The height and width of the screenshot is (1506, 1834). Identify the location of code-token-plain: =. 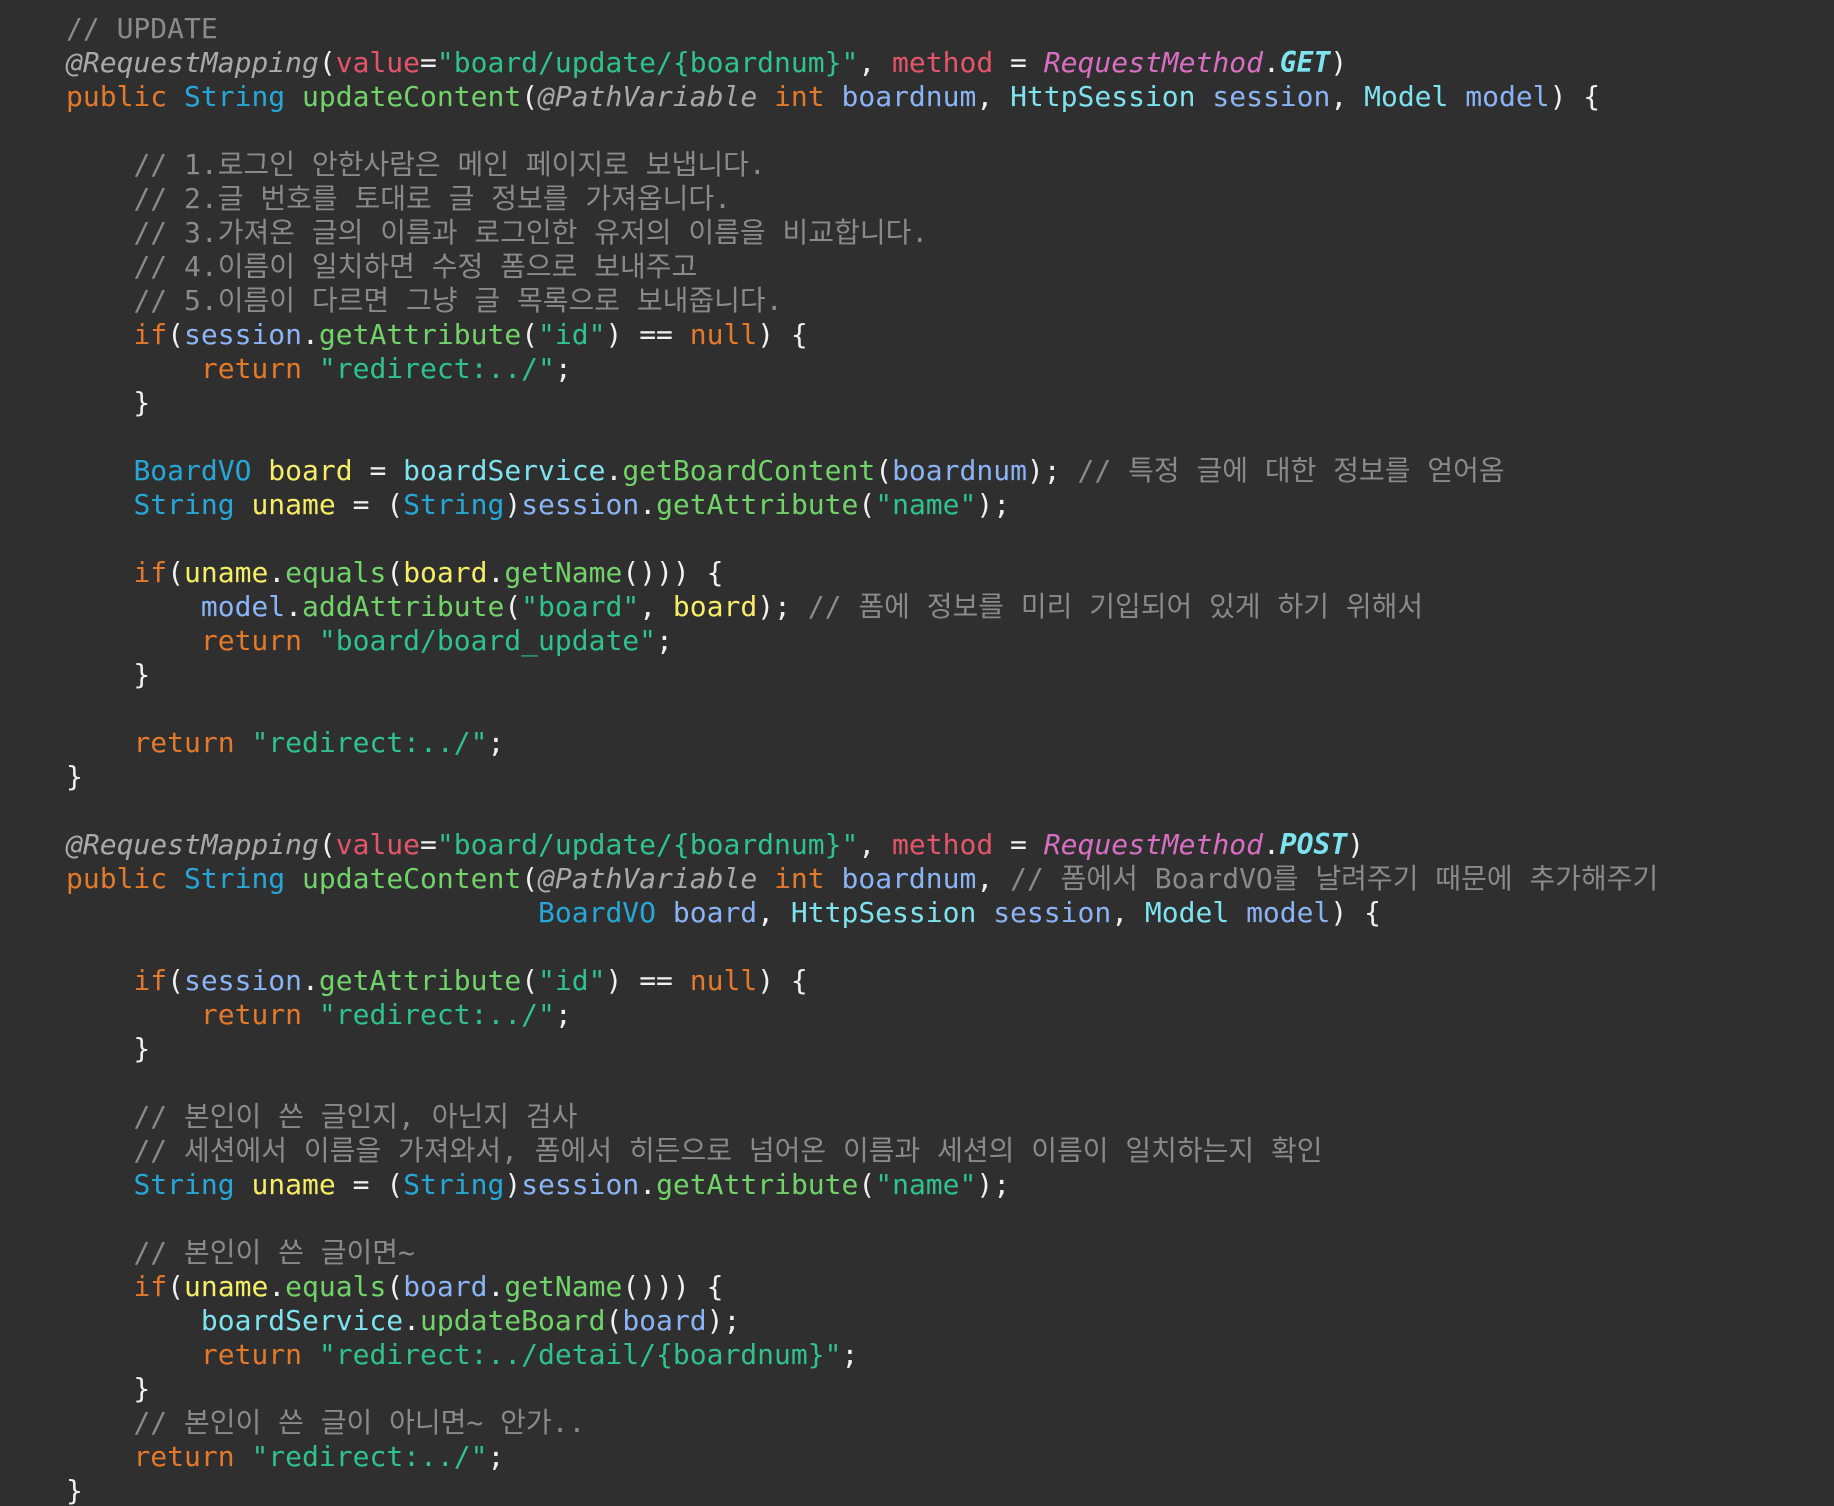
(378, 470).